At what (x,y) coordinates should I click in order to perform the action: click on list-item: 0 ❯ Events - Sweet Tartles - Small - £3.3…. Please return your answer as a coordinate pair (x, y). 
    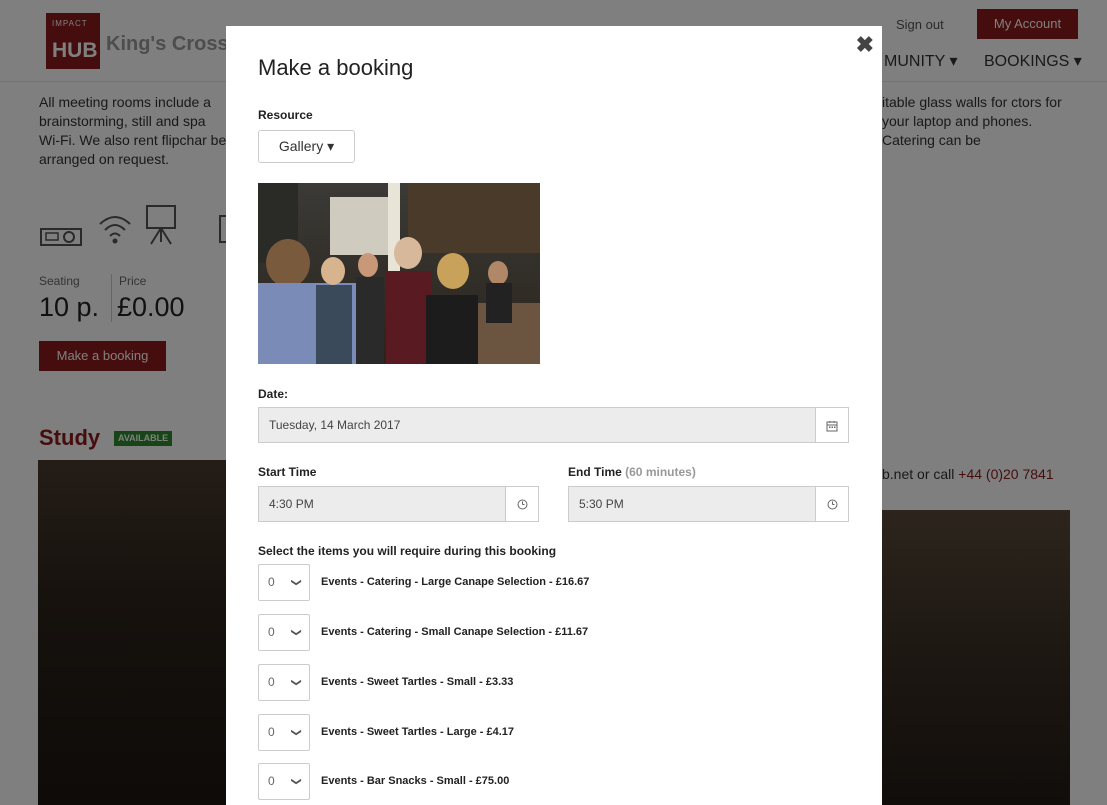
    Looking at the image, I should click on (558, 682).